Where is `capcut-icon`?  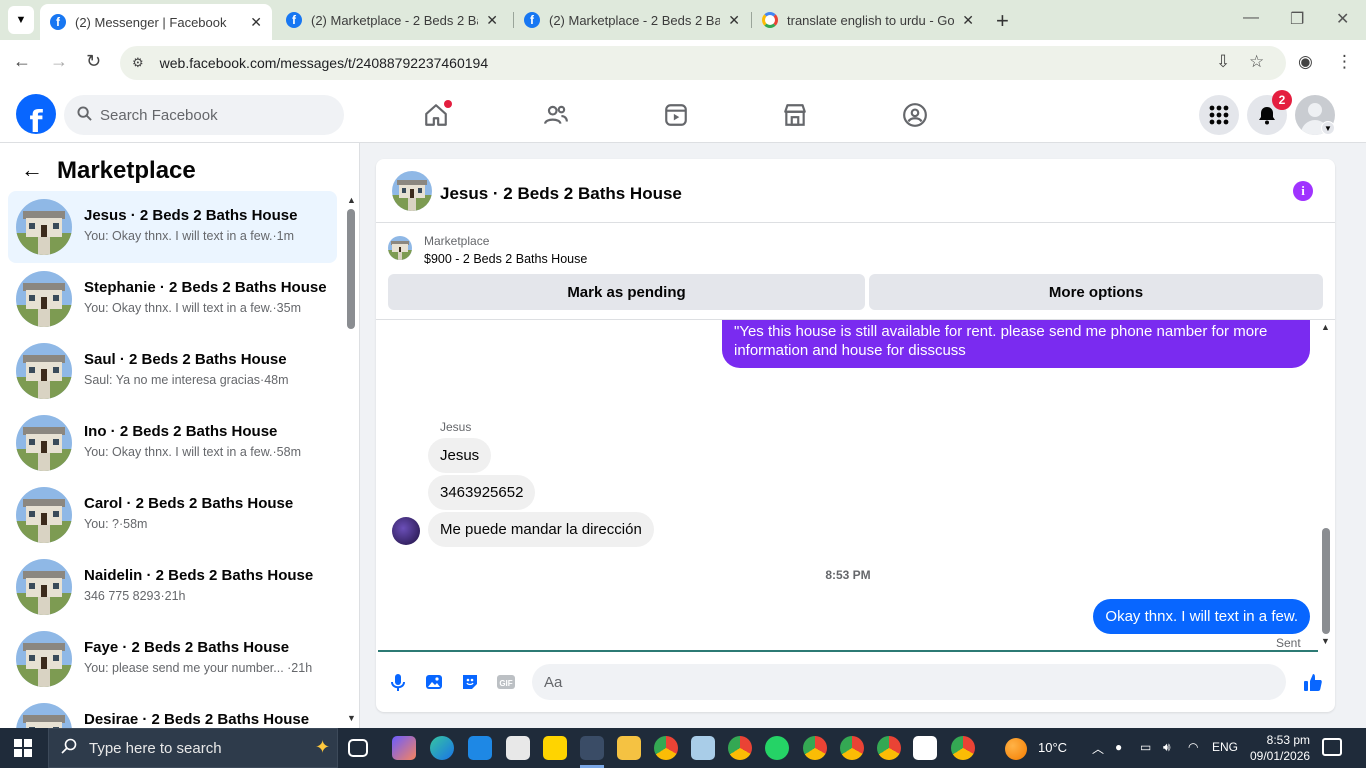
capcut-icon is located at coordinates (925, 748).